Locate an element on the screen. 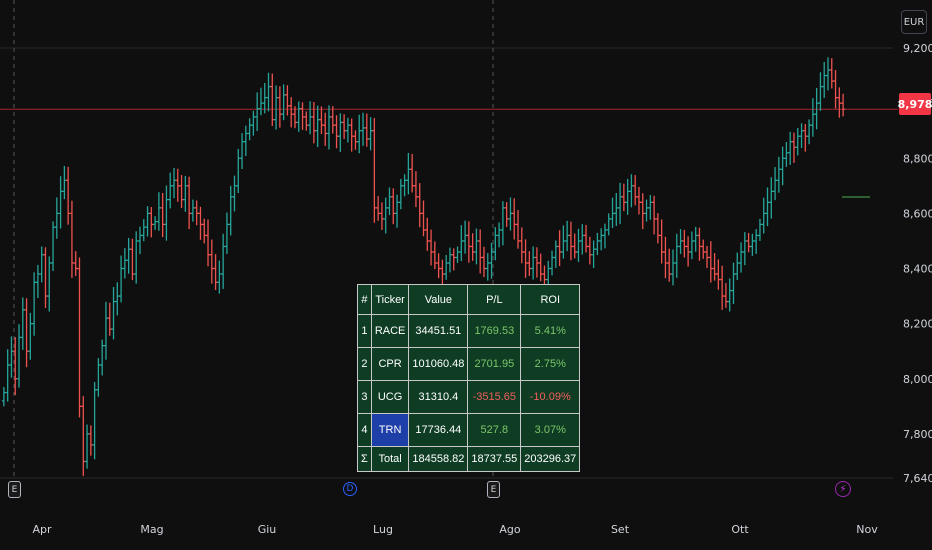  x-tick-label: Mag is located at coordinates (151, 529).